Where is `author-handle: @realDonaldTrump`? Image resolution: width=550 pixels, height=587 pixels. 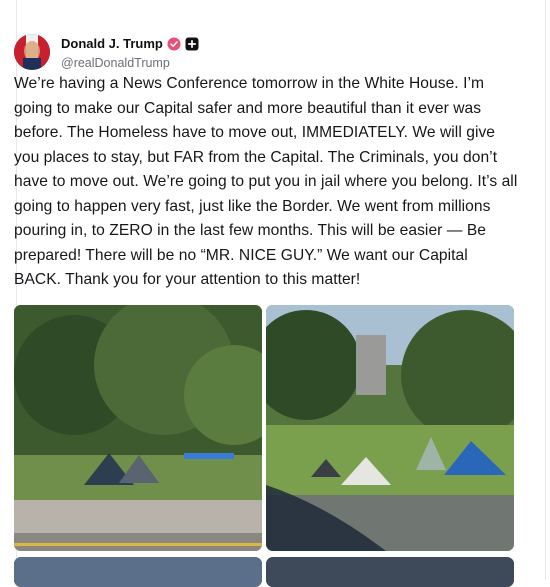 author-handle: @realDonaldTrump is located at coordinates (130, 63).